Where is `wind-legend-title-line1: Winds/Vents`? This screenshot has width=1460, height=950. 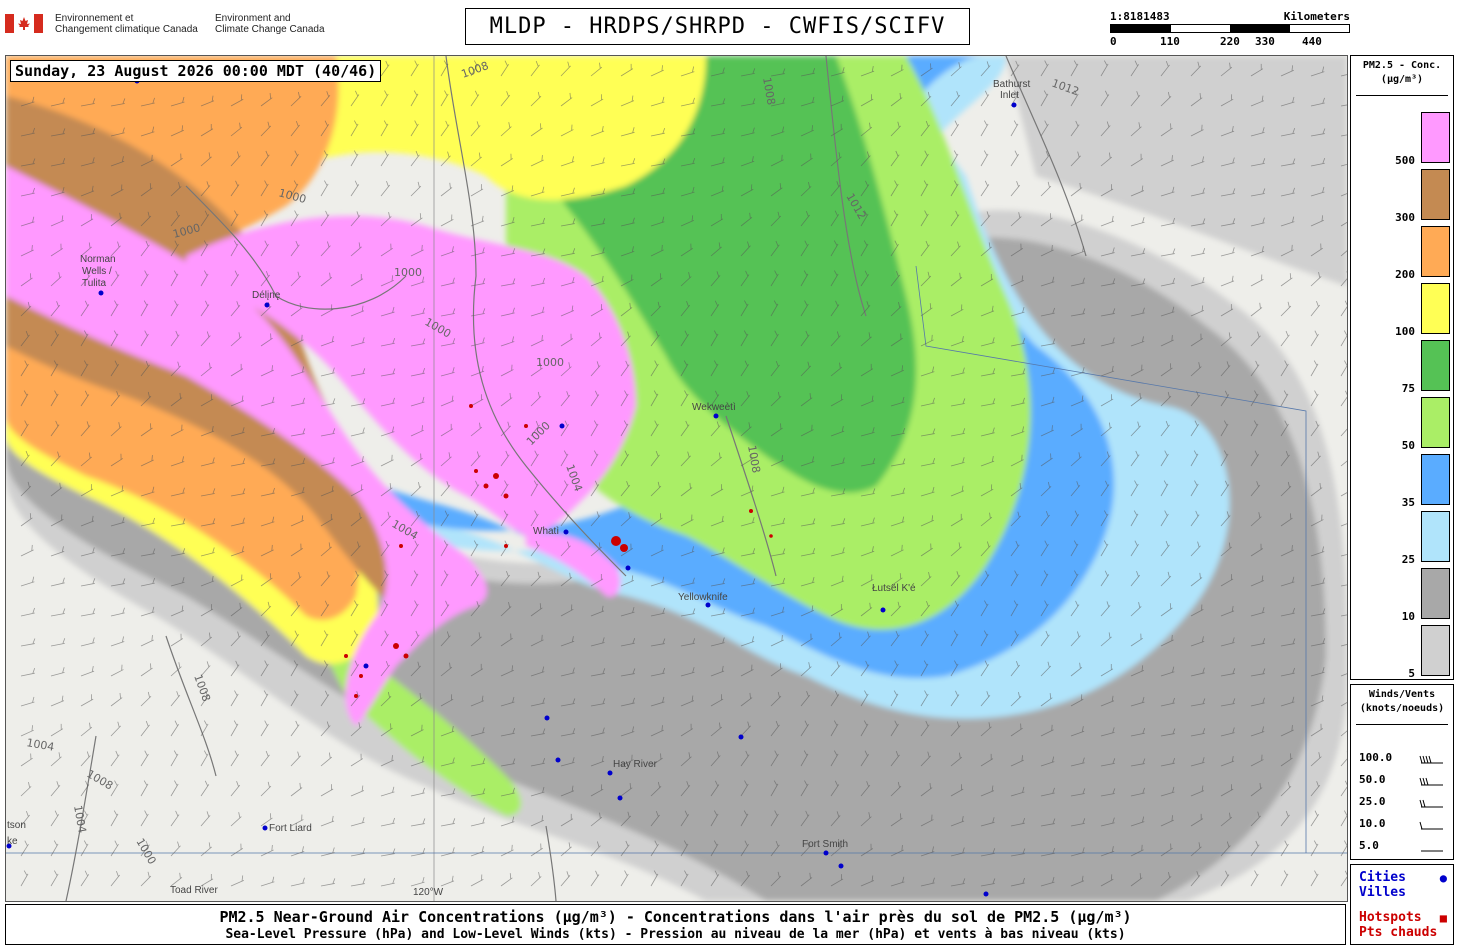 wind-legend-title-line1: Winds/Vents is located at coordinates (1402, 694).